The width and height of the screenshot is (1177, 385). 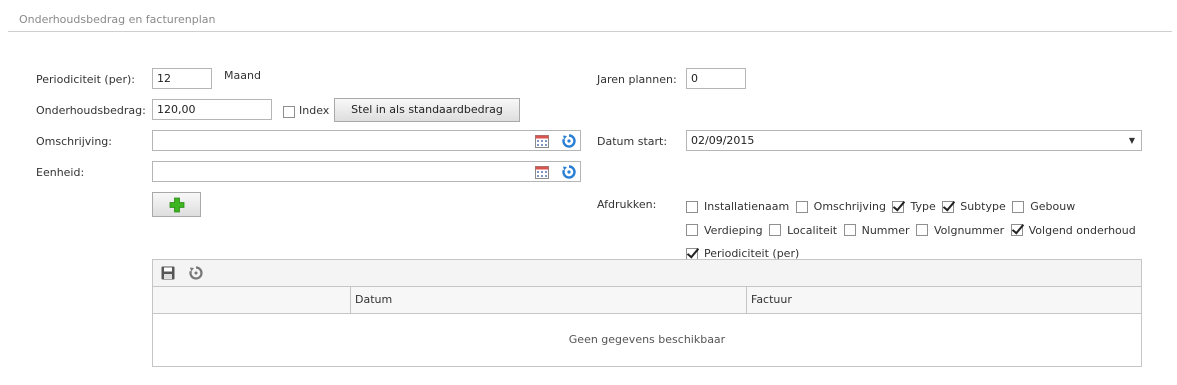 I want to click on grid-toolbar, so click(x=647, y=273).